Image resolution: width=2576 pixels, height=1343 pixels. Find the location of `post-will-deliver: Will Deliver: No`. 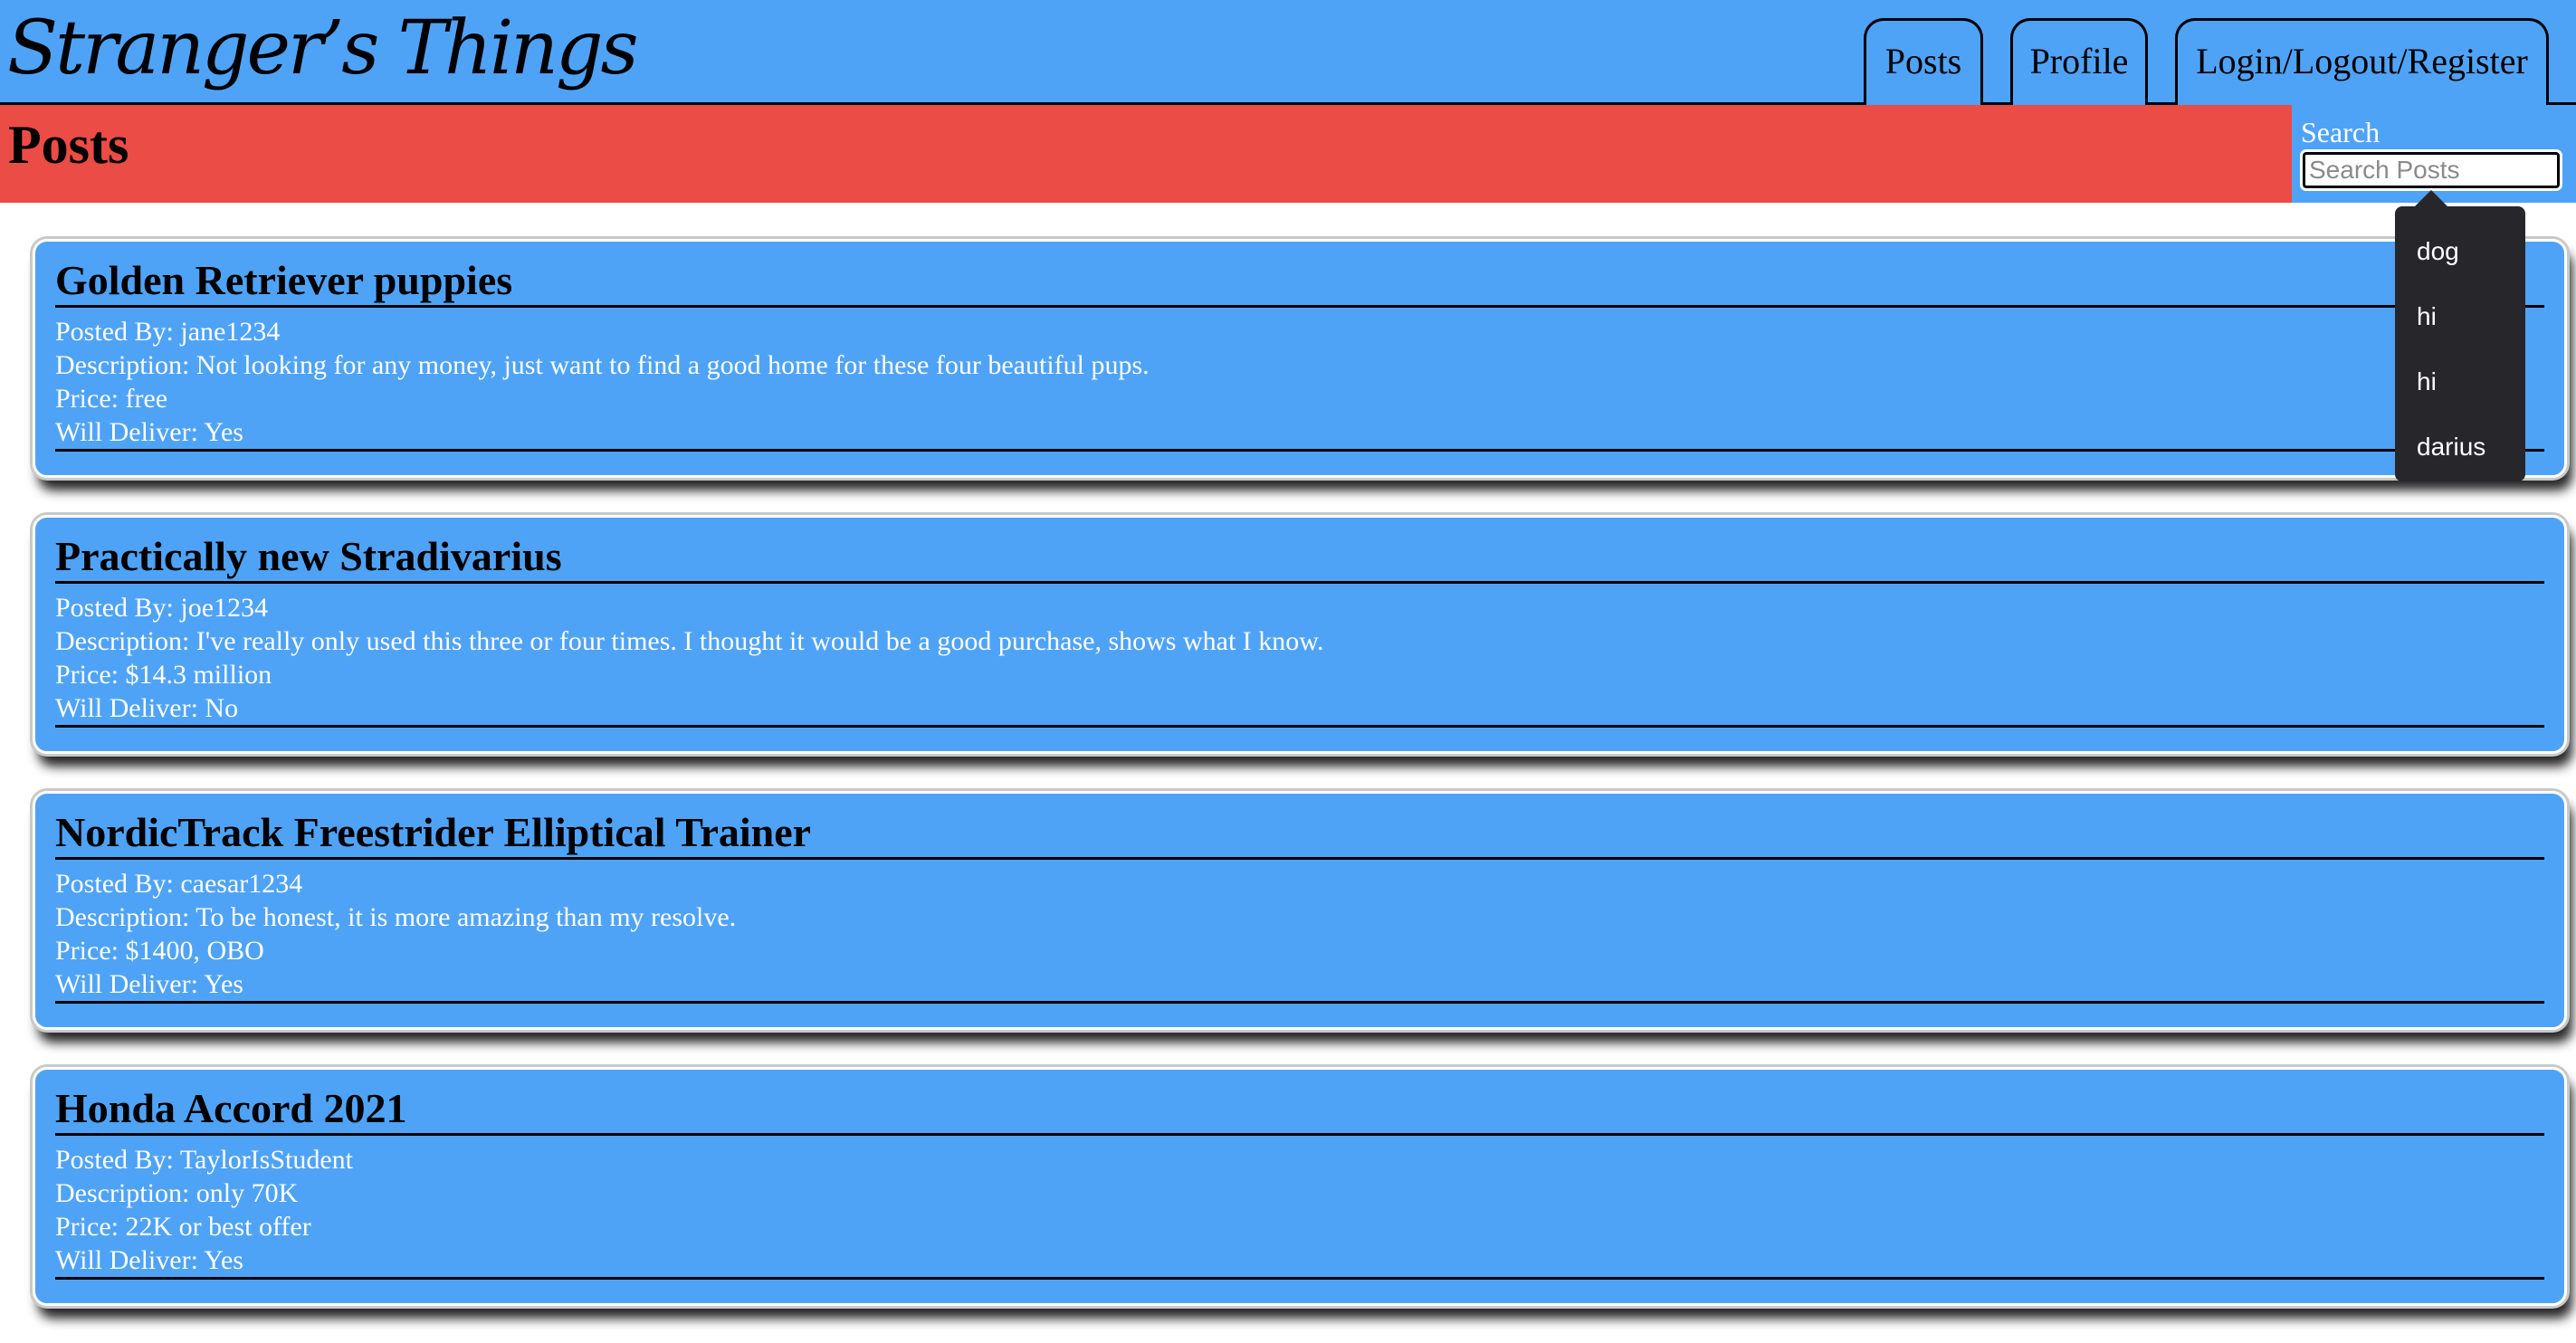

post-will-deliver: Will Deliver: No is located at coordinates (147, 708).